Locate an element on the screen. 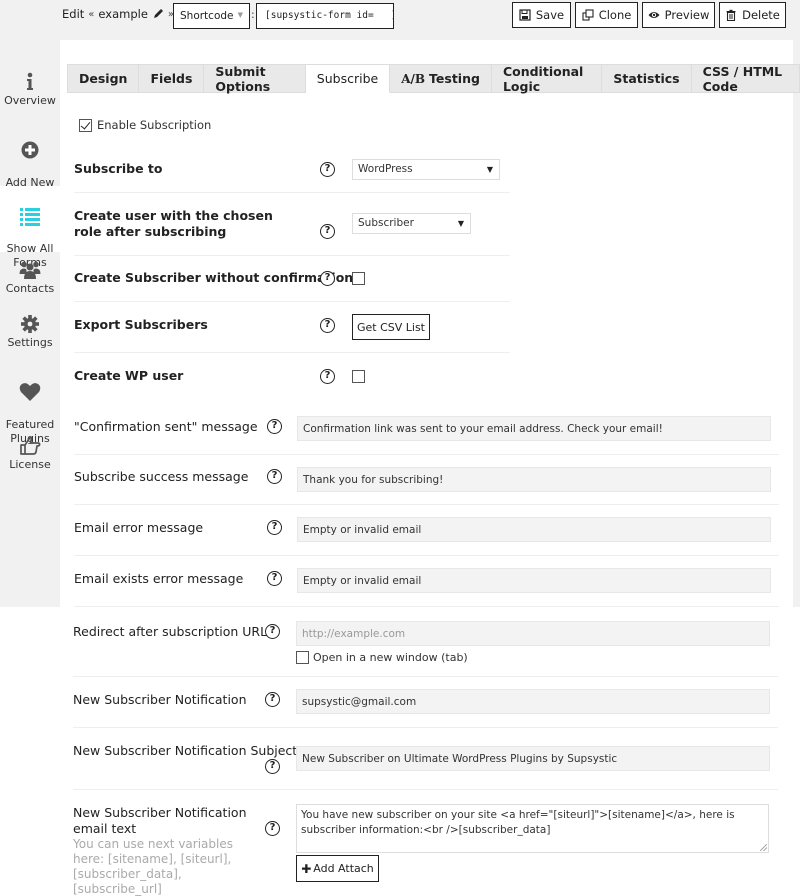 This screenshot has height=896, width=800. subscribe-to-select: WordPress ▼ is located at coordinates (426, 169).